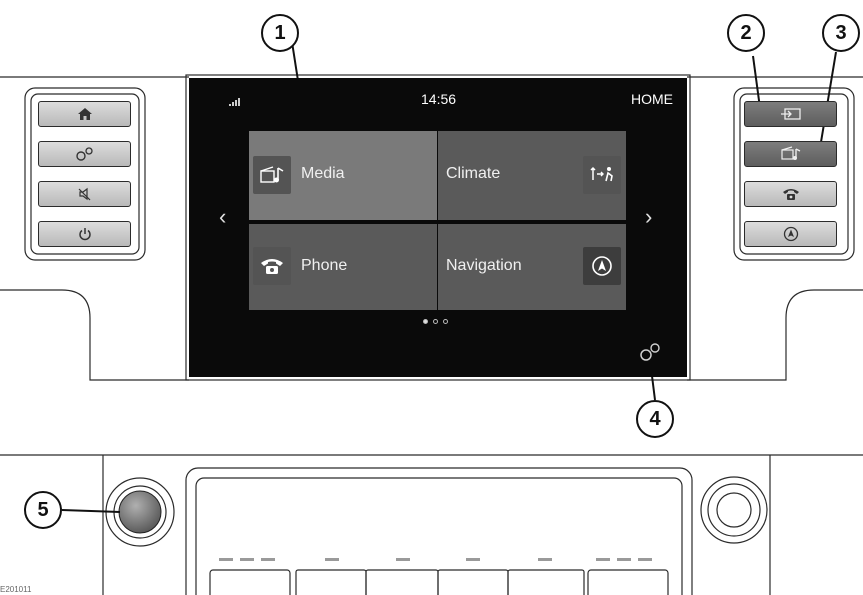  I want to click on home-icon, so click(84, 114).